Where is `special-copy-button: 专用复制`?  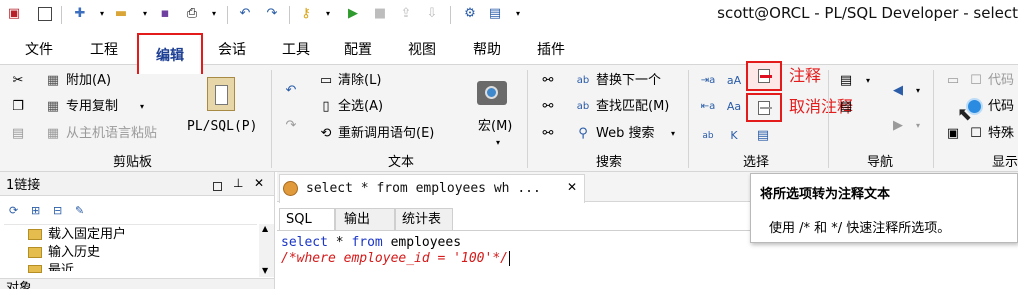
special-copy-button: 专用复制 is located at coordinates (92, 107).